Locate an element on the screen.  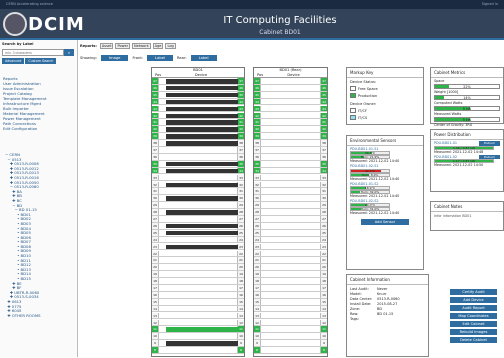
add-sensor-button: Add Sensor is located at coordinates (385, 221).